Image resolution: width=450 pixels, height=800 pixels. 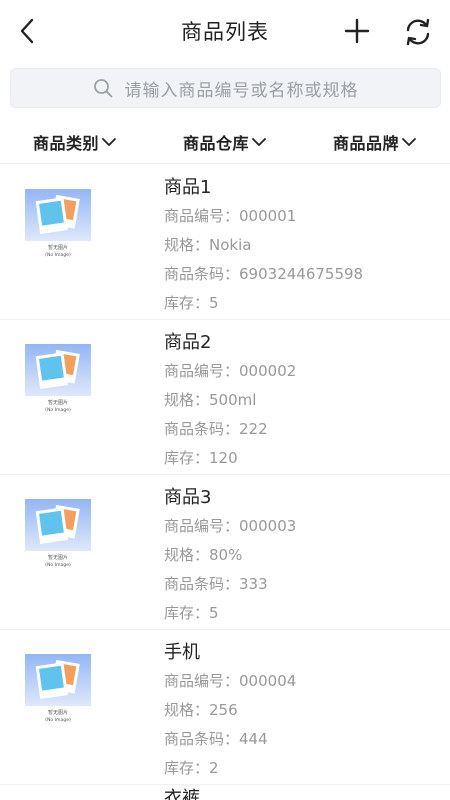 I want to click on product-stock-row: 库存：120, so click(x=230, y=458).